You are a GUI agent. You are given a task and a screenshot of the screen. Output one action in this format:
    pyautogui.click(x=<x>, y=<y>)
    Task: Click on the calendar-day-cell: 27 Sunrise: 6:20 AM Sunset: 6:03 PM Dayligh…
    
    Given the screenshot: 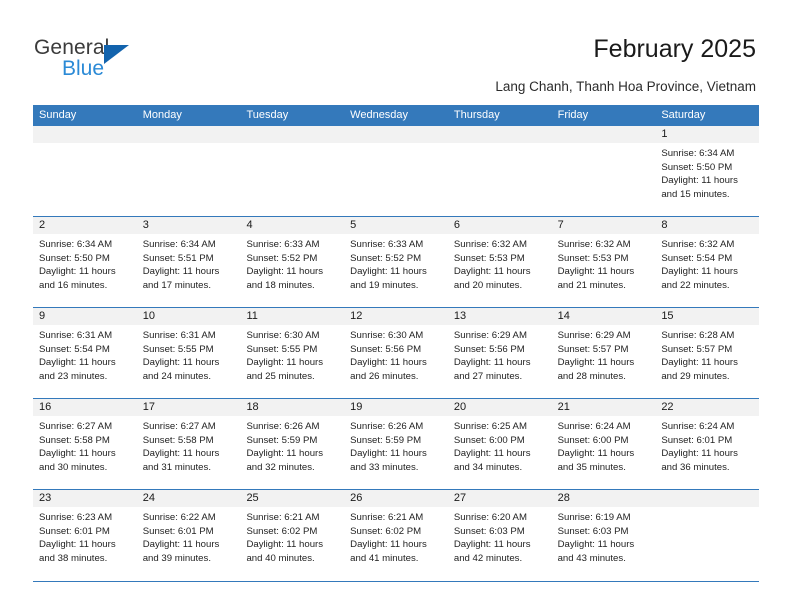 What is the action you would take?
    pyautogui.click(x=499, y=535)
    